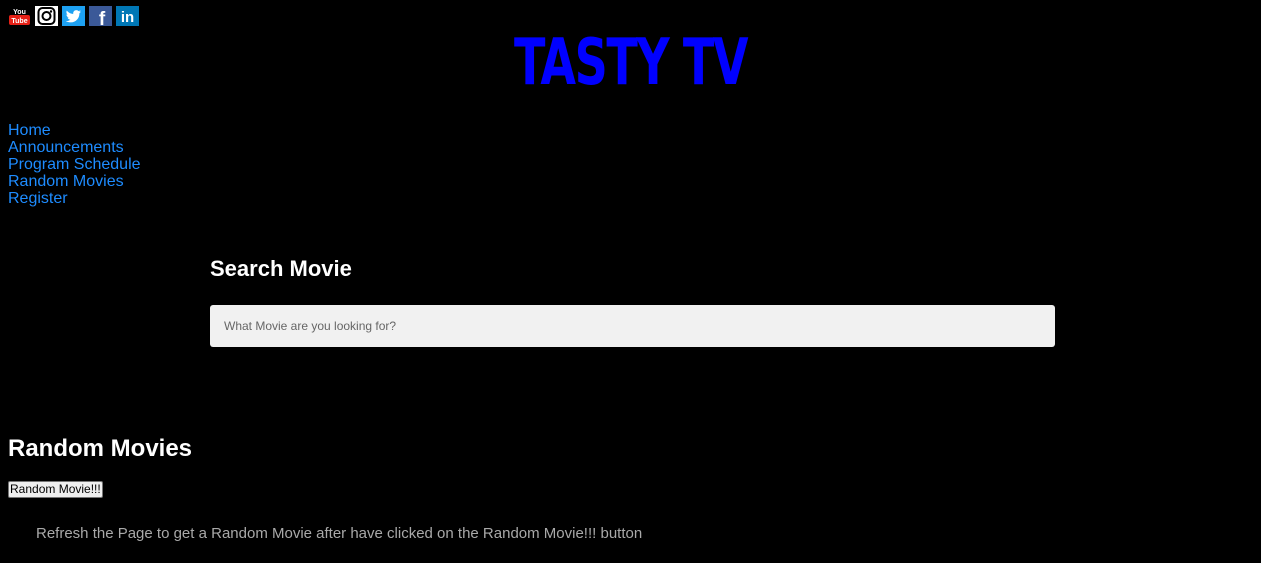  What do you see at coordinates (631, 63) in the screenshot?
I see `site-title: TASTY TV` at bounding box center [631, 63].